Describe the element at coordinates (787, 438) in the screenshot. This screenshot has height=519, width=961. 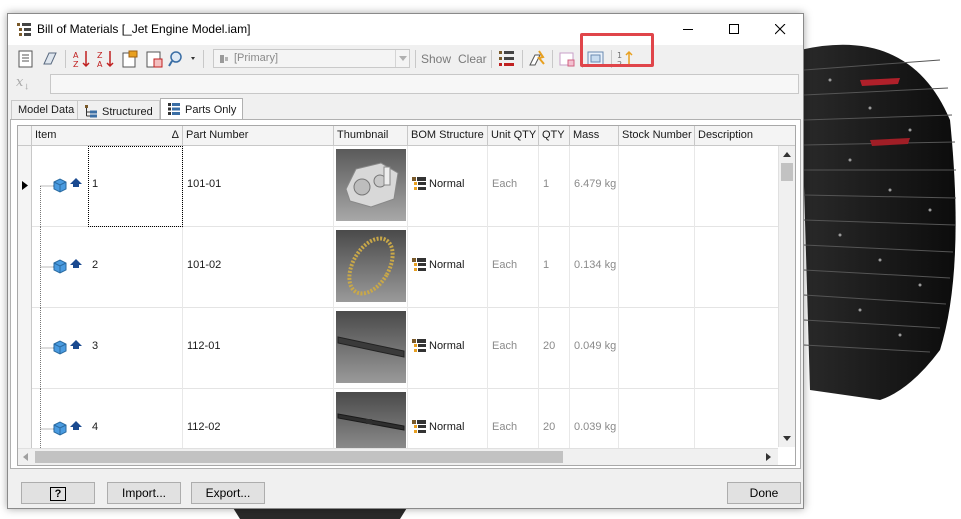
I see `scroll-down-icon` at that location.